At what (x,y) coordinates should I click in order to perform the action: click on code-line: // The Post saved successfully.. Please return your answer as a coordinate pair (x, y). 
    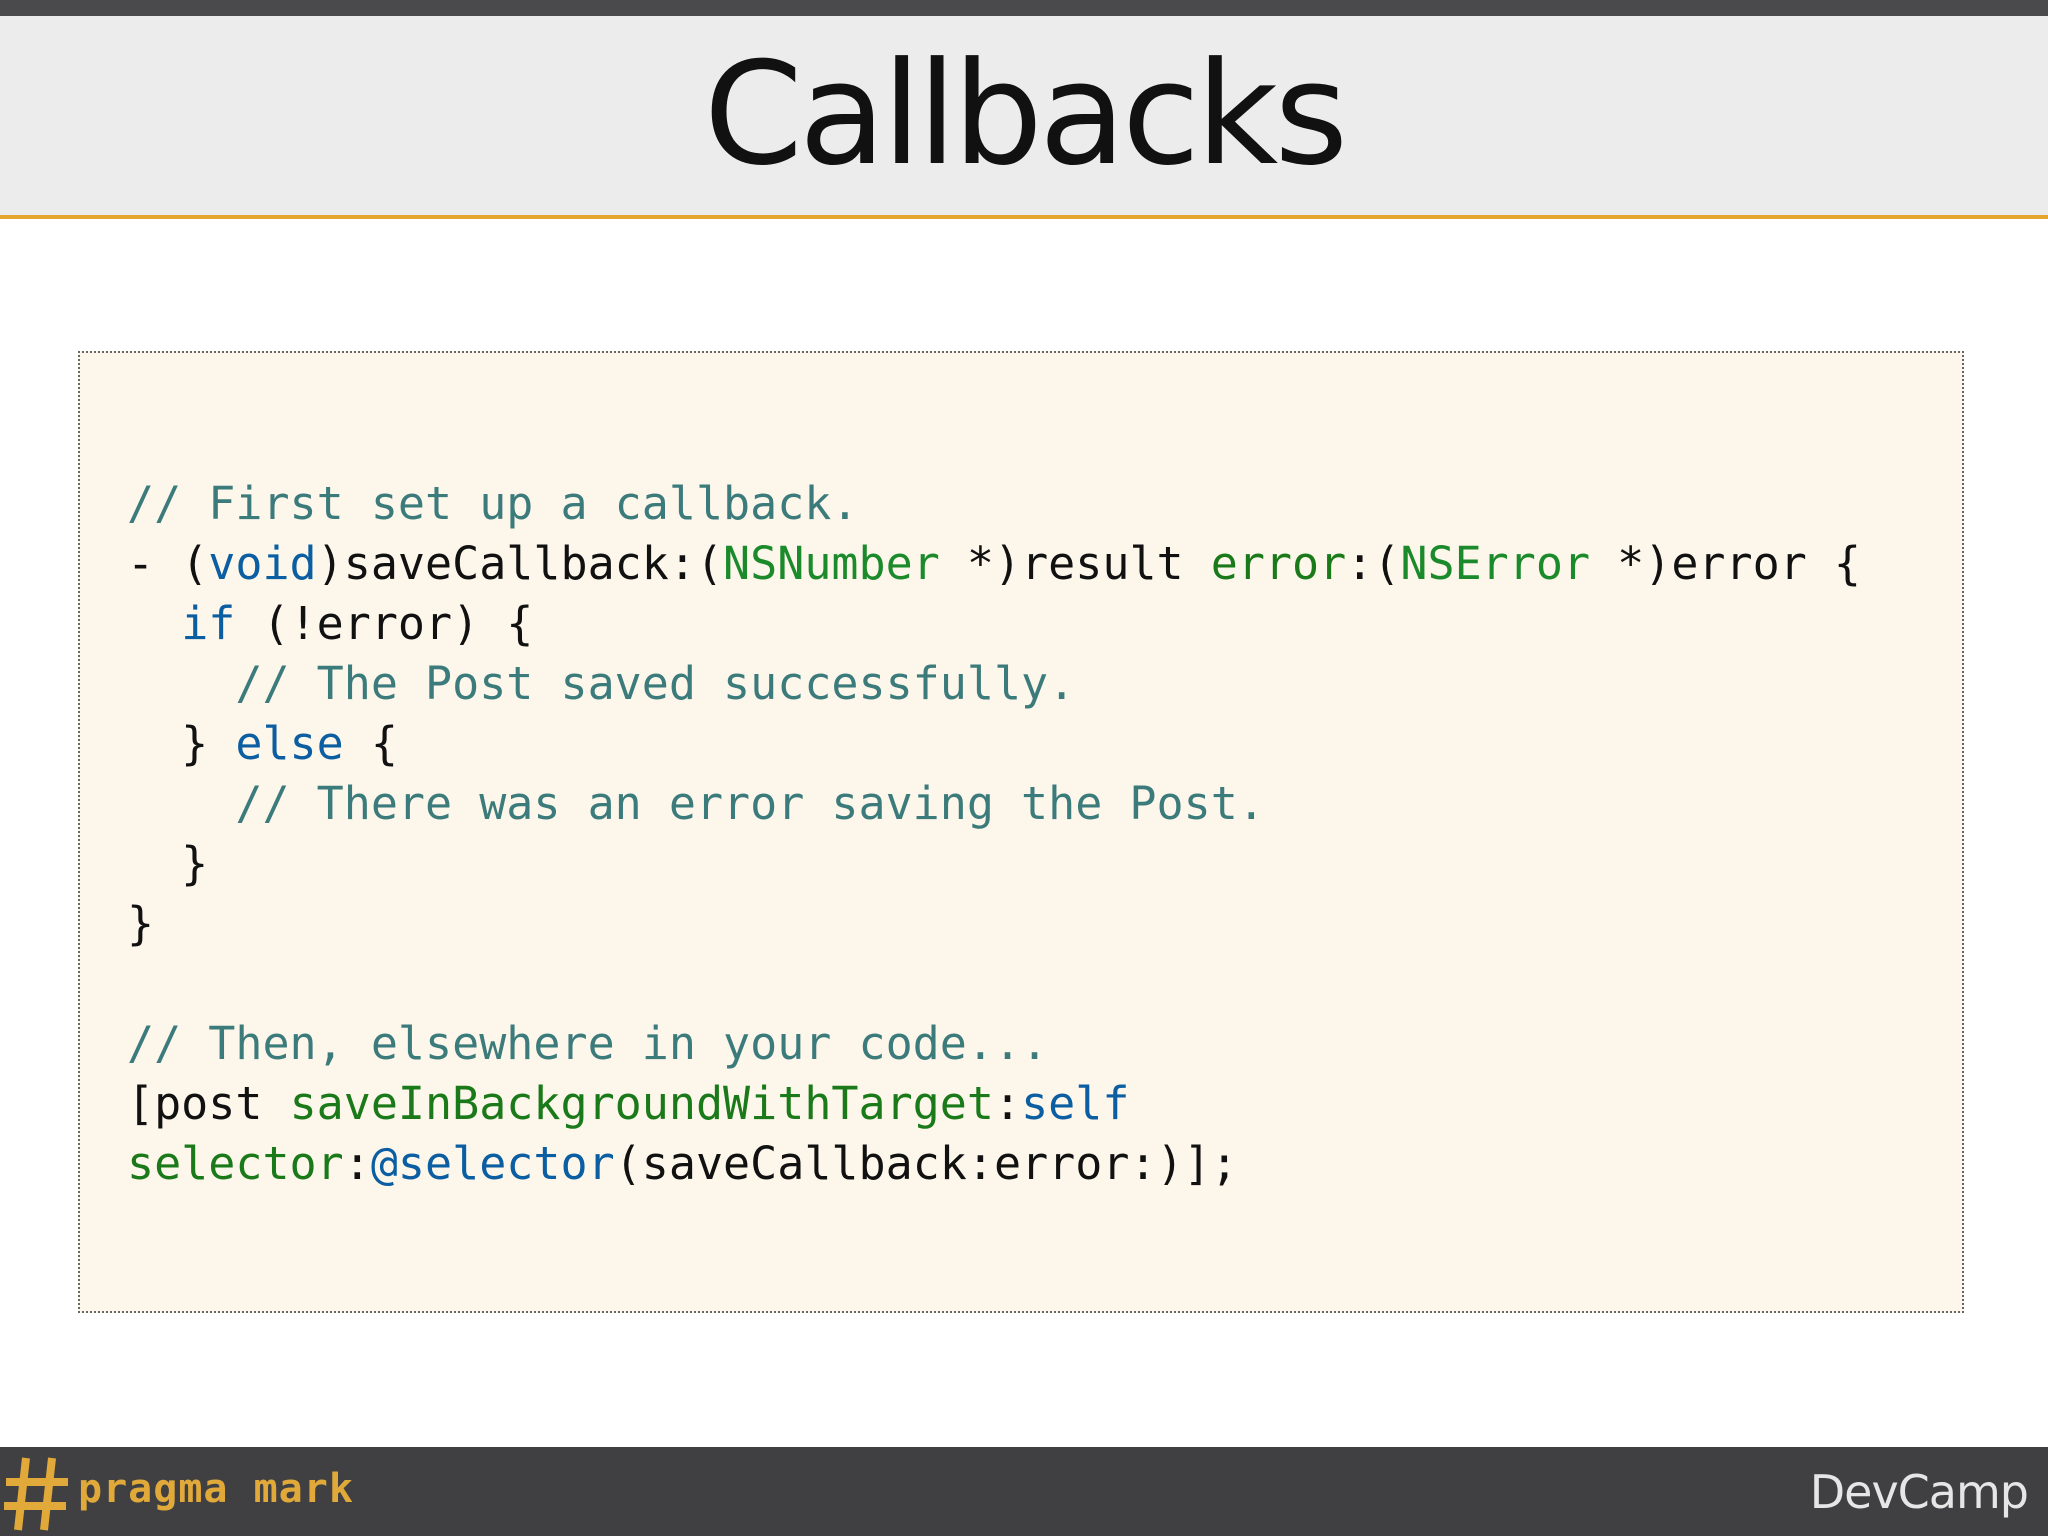
    Looking at the image, I should click on (994, 684).